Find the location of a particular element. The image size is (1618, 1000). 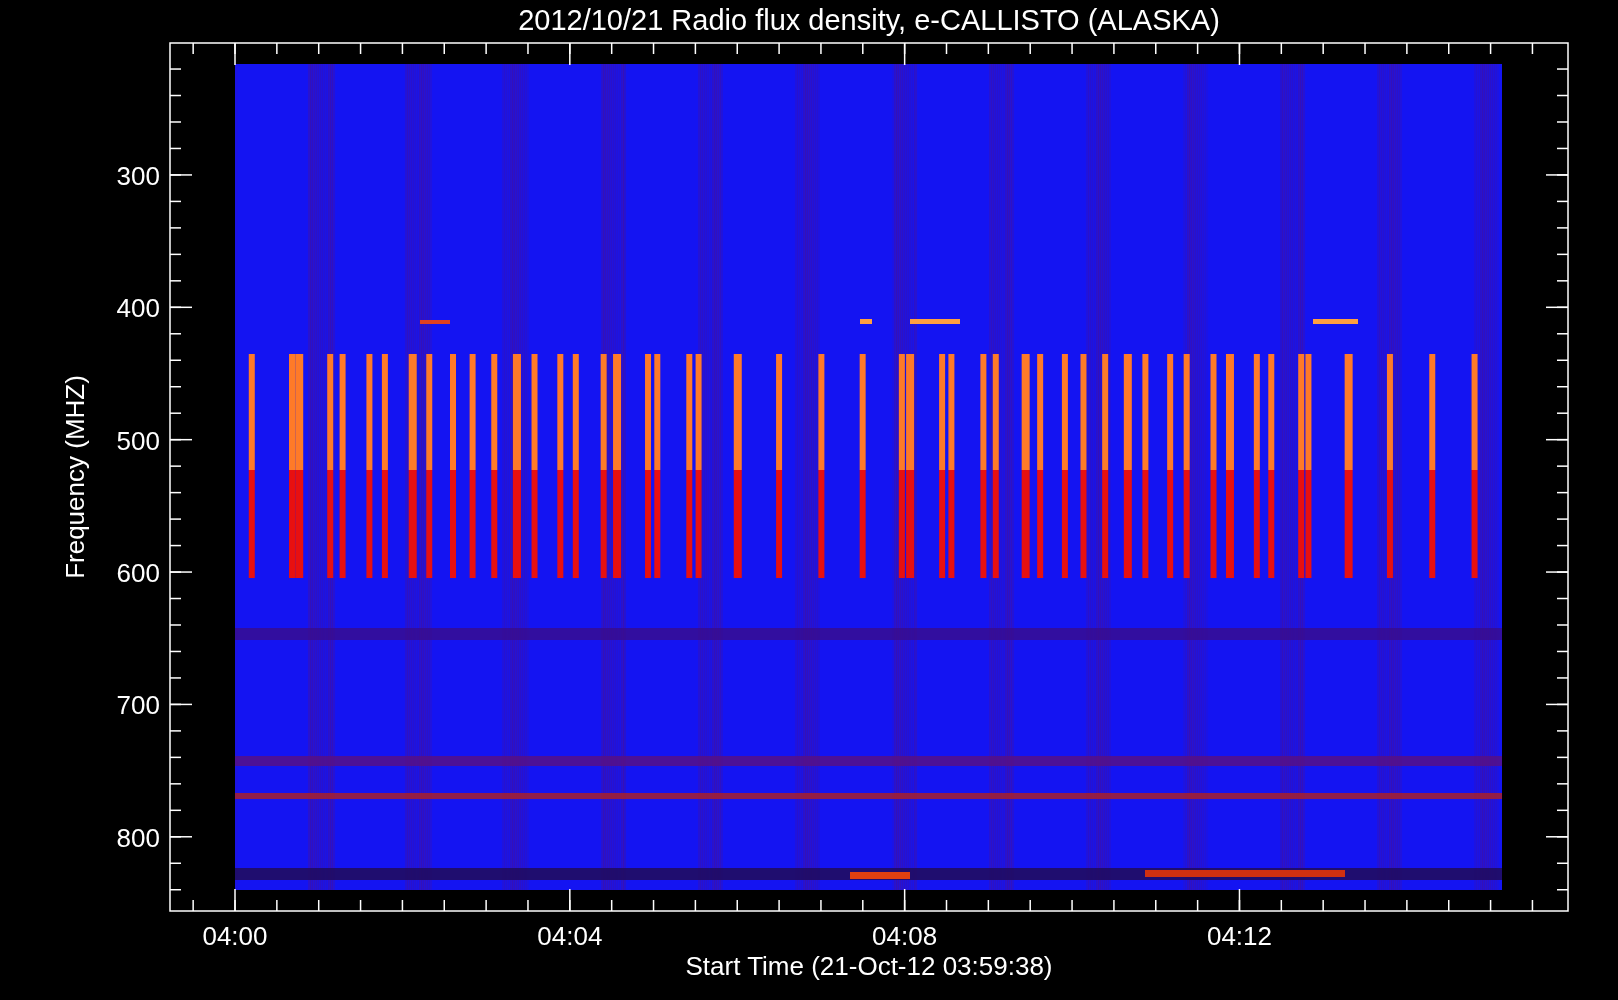

y-tick-label: 500 is located at coordinates (138, 440).